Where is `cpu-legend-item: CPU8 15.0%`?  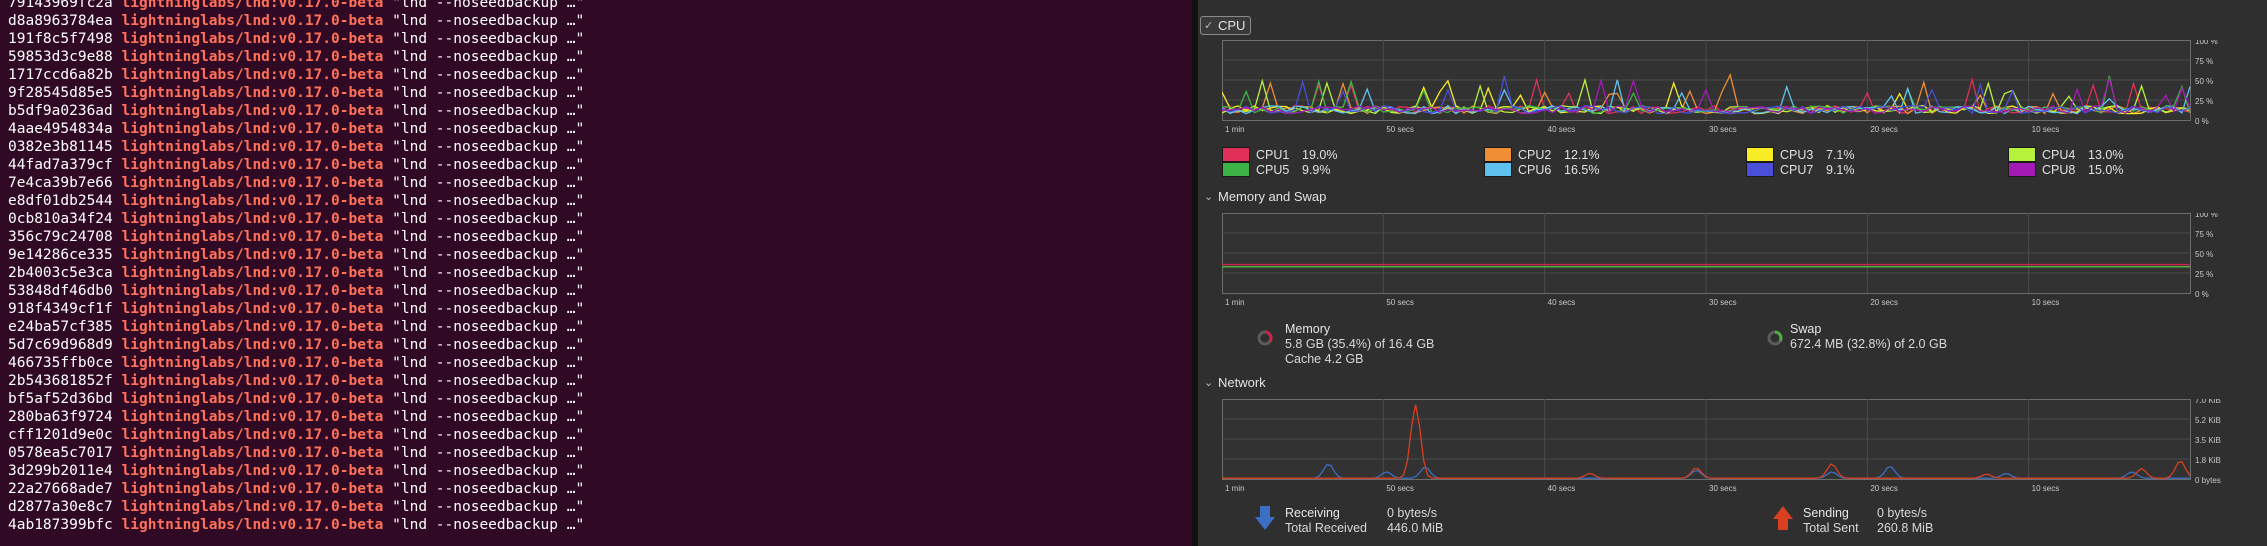
cpu-legend-item: CPU8 15.0% is located at coordinates (2065, 169).